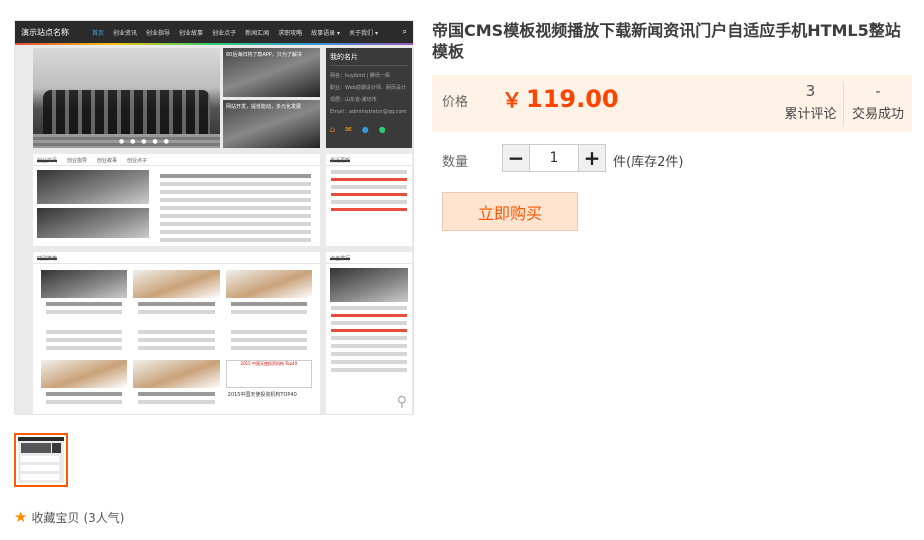 This screenshot has height=540, width=924. What do you see at coordinates (55, 518) in the screenshot?
I see `favorite-label: 收藏宝贝` at bounding box center [55, 518].